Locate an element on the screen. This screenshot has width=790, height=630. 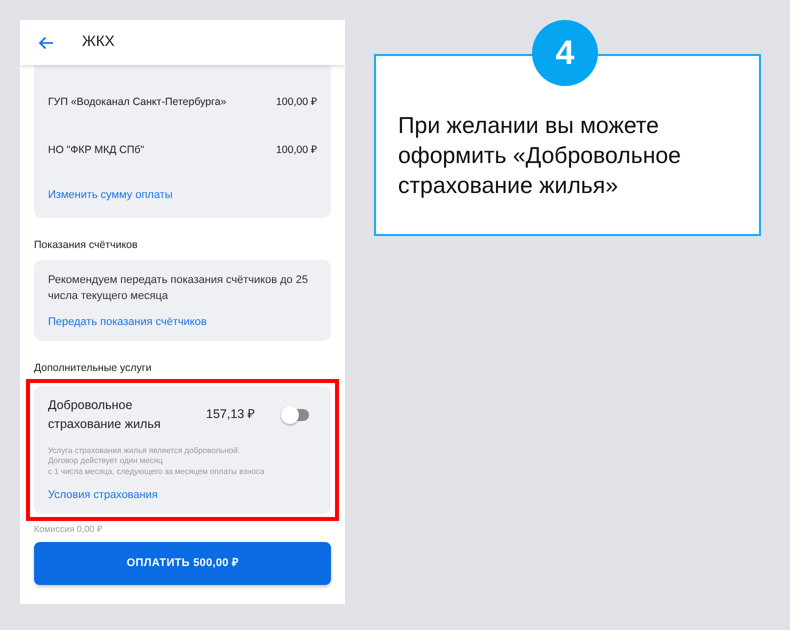
callout-text: При желании вы можете оформить «Добровольное страхование жилья» is located at coordinates (540, 155).